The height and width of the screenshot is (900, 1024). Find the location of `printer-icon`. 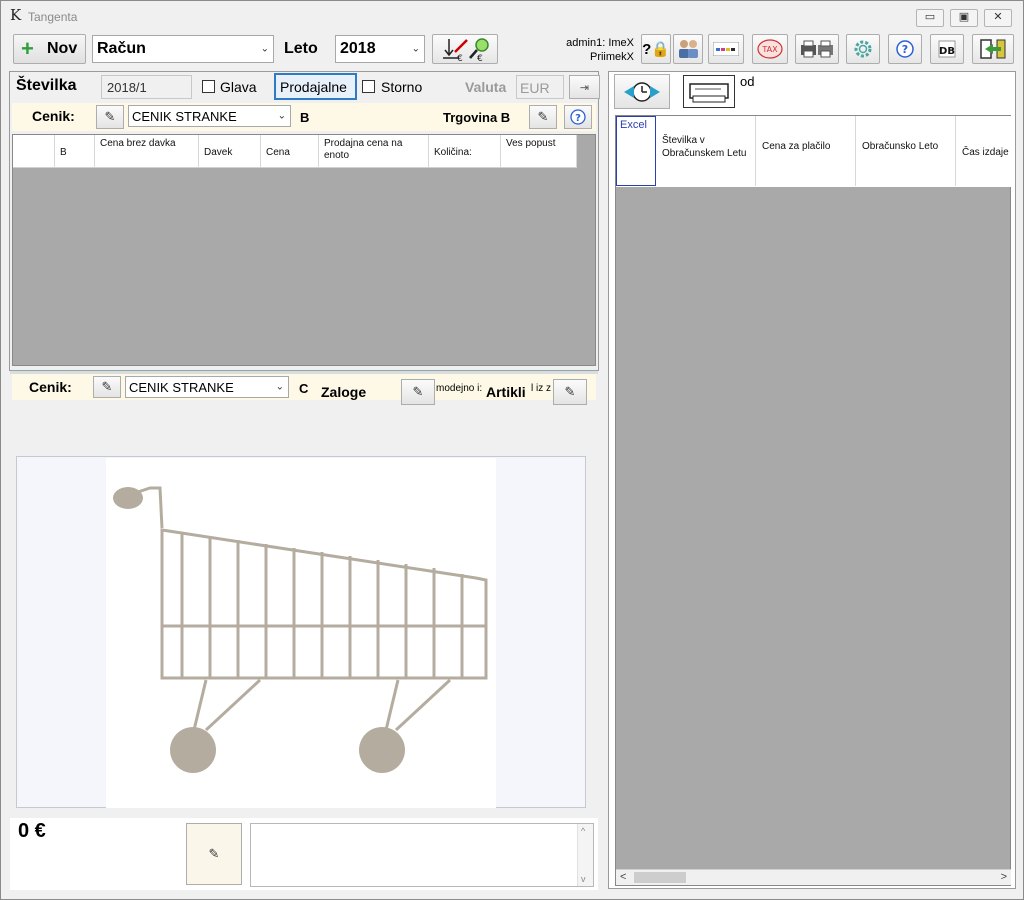

printer-icon is located at coordinates (817, 49).